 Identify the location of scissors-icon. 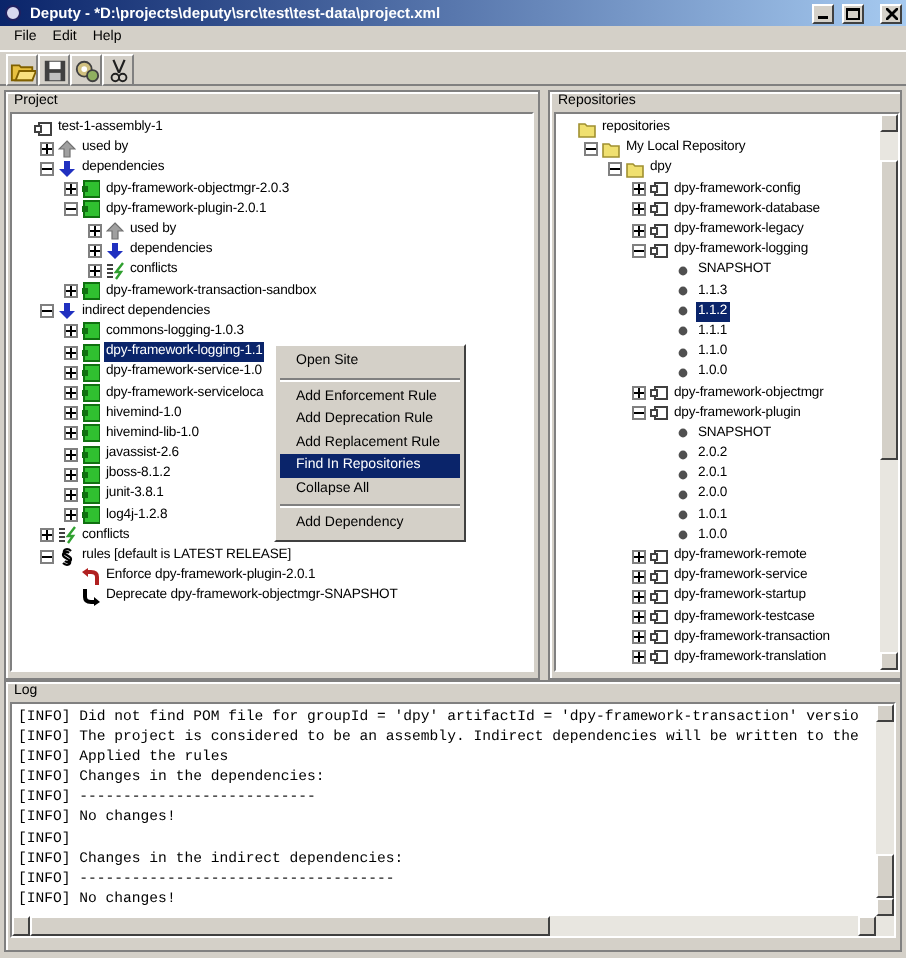
(118, 70).